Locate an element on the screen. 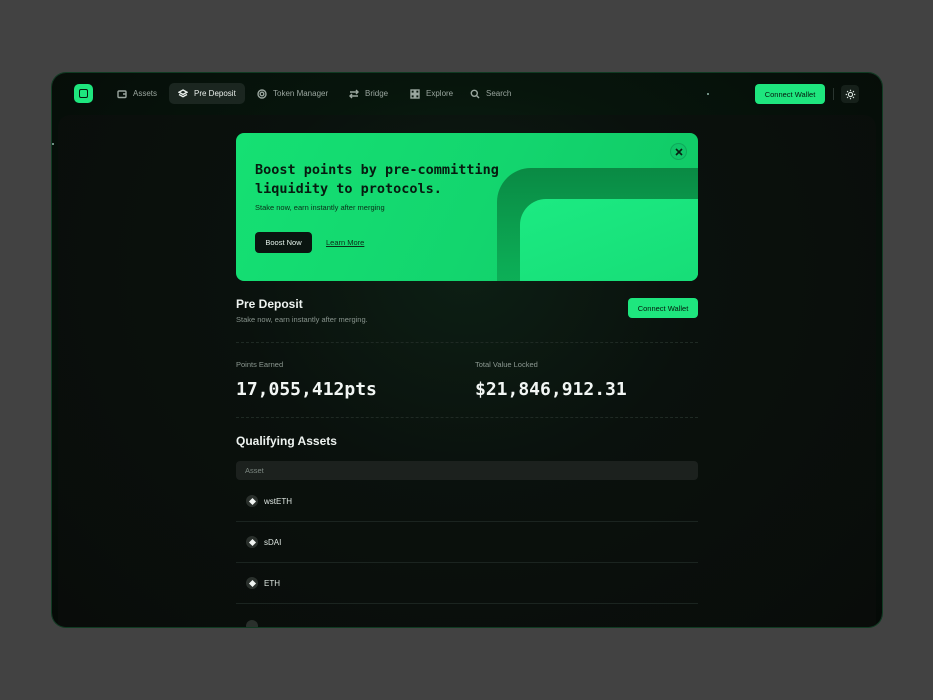 The height and width of the screenshot is (700, 933). banner-decoration-front is located at coordinates (609, 240).